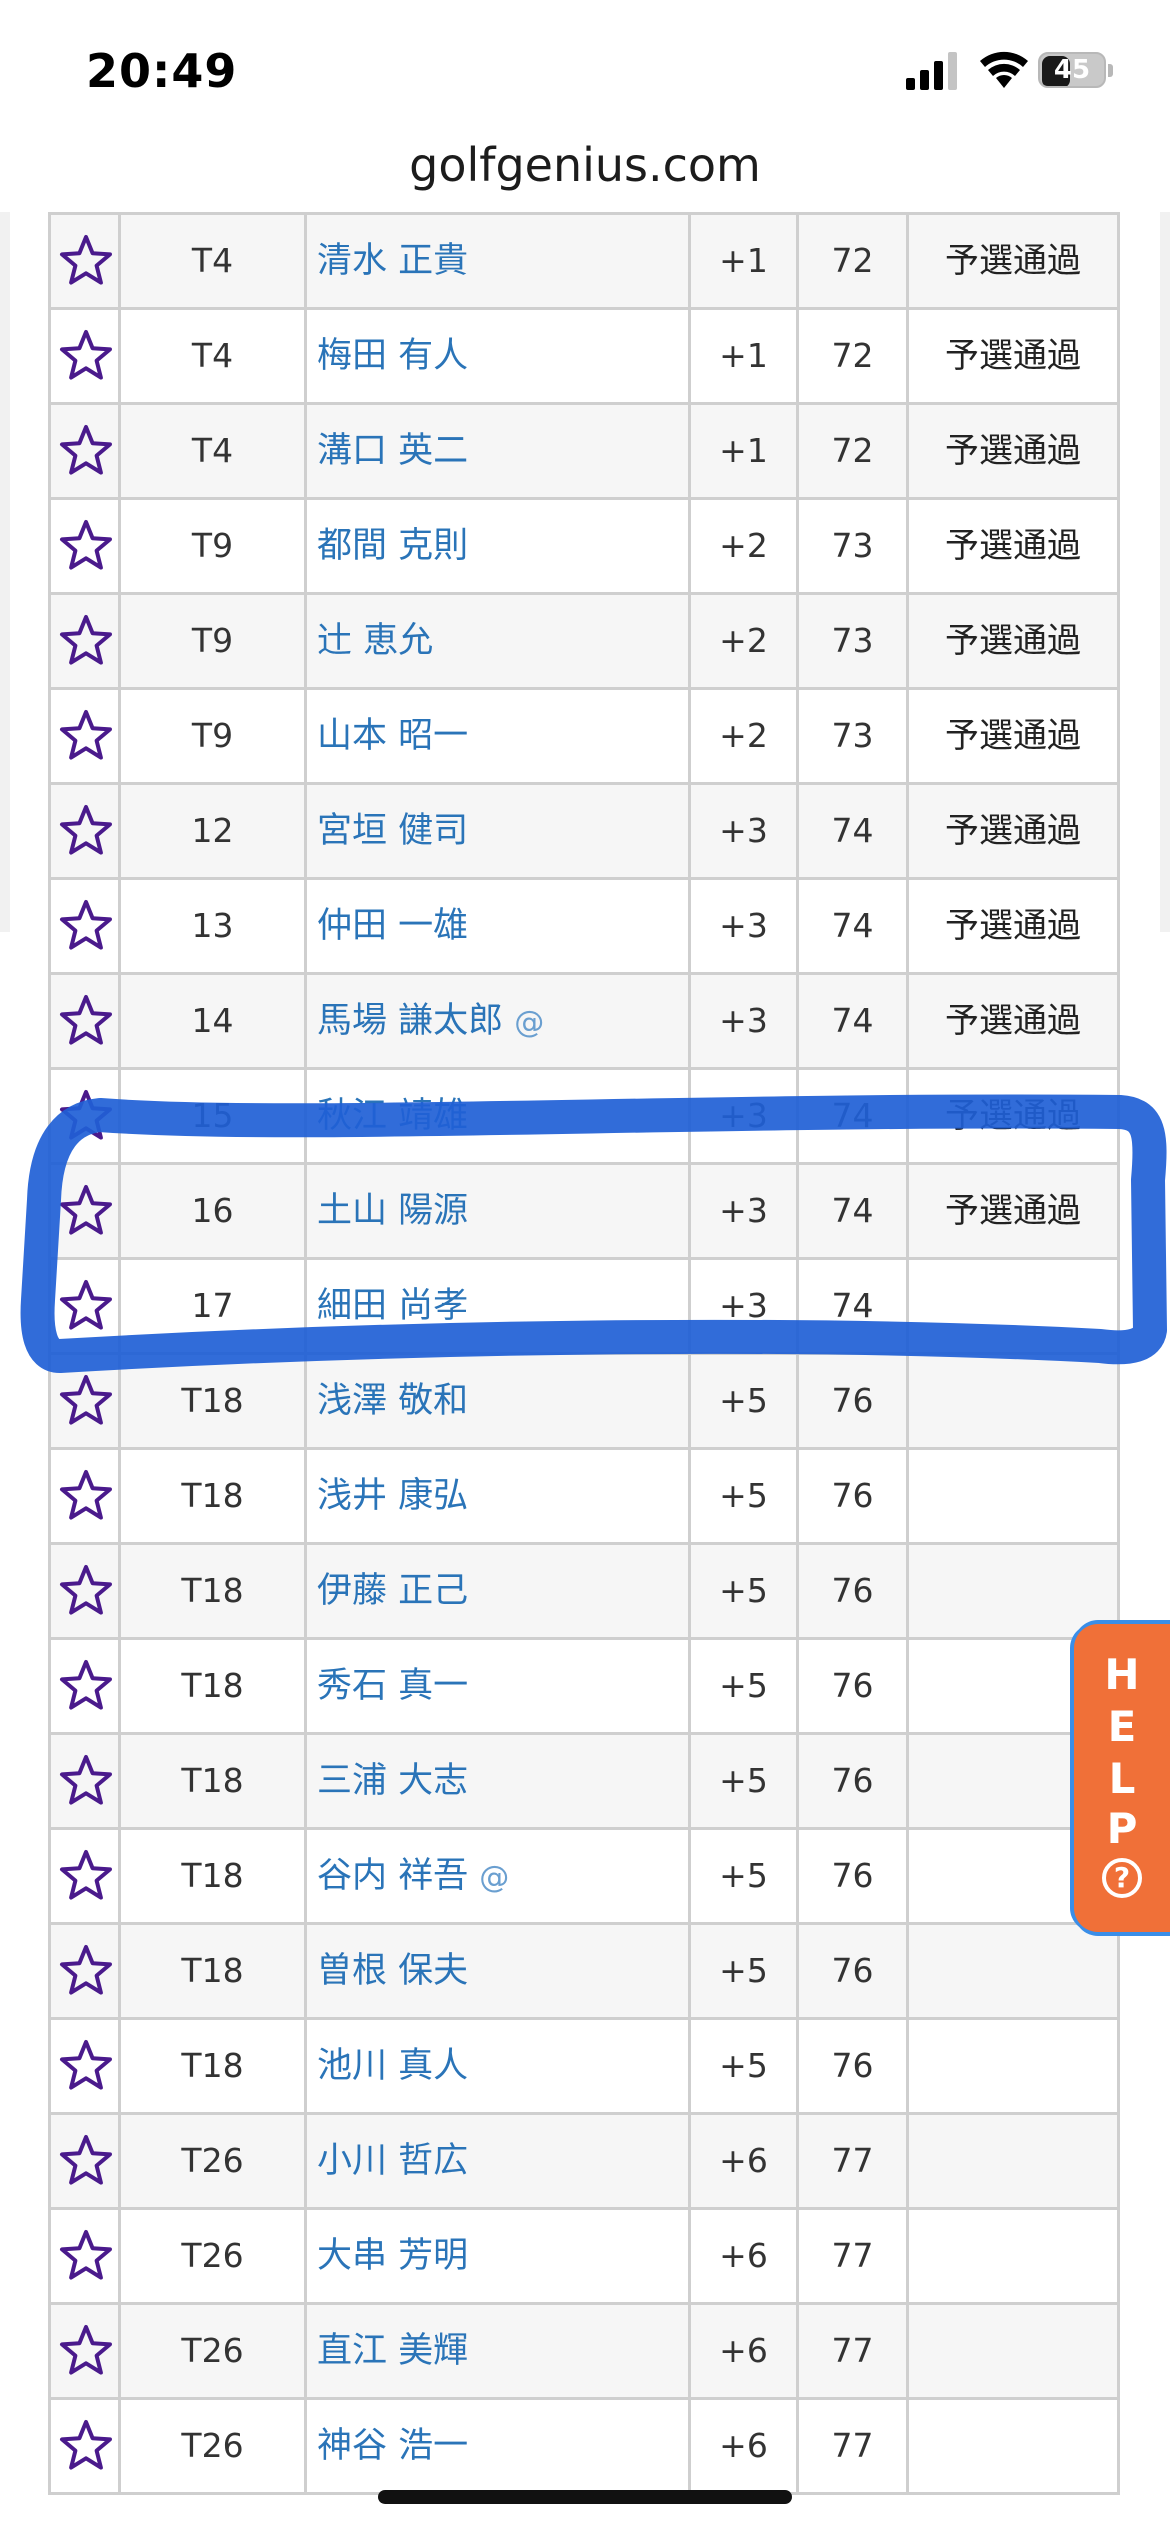 This screenshot has width=1170, height=2532. Describe the element at coordinates (496, 2351) in the screenshot. I see `player-name-cell: 直江 美輝` at that location.